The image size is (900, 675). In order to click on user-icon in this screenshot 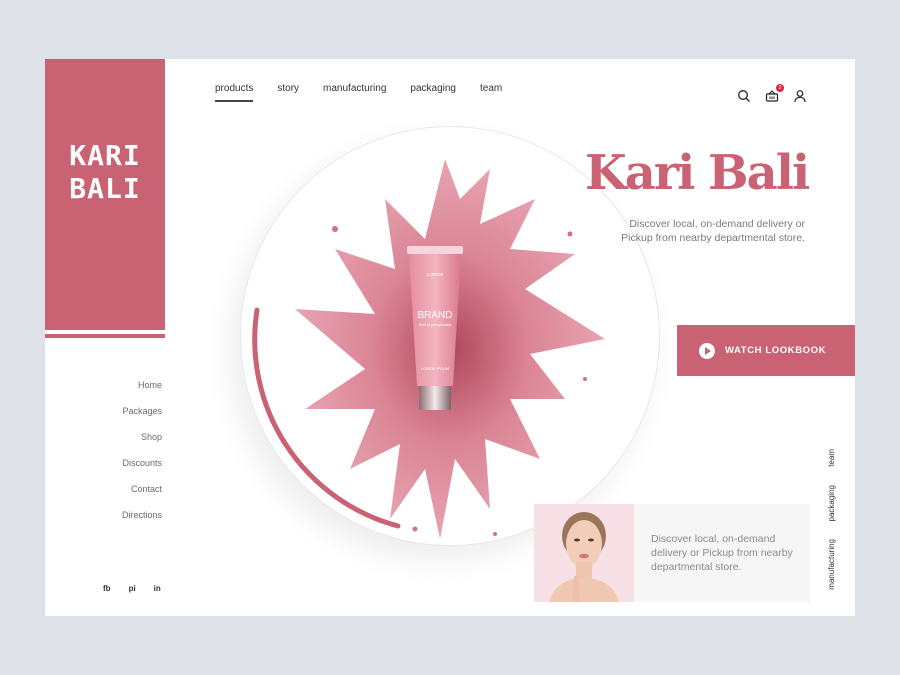, I will do `click(800, 96)`.